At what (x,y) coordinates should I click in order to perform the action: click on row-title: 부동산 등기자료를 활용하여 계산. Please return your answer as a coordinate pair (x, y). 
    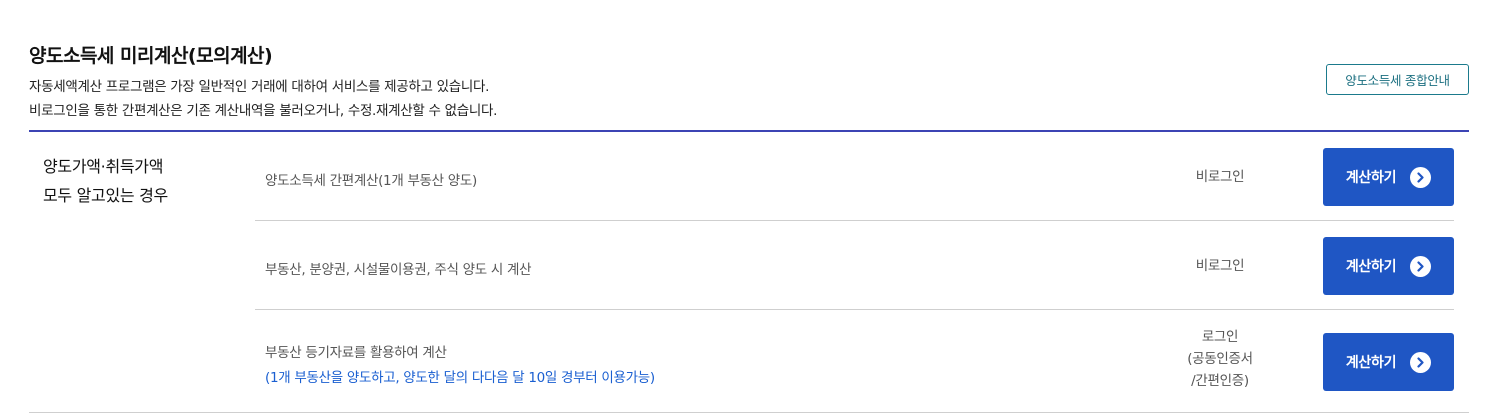
    Looking at the image, I should click on (356, 353).